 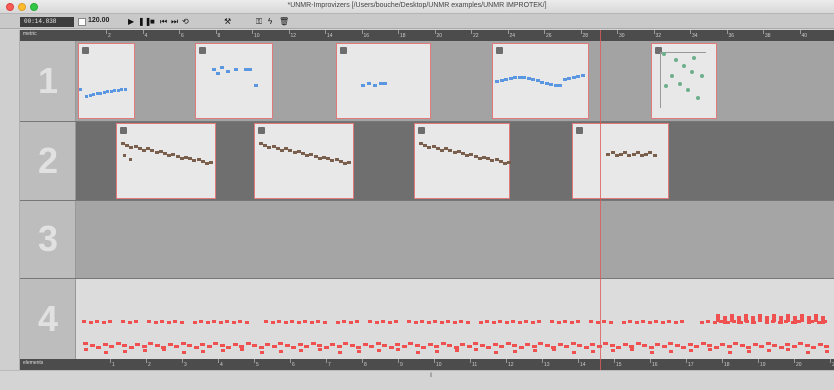 I want to click on tool-icon: ⚒, so click(x=227, y=21).